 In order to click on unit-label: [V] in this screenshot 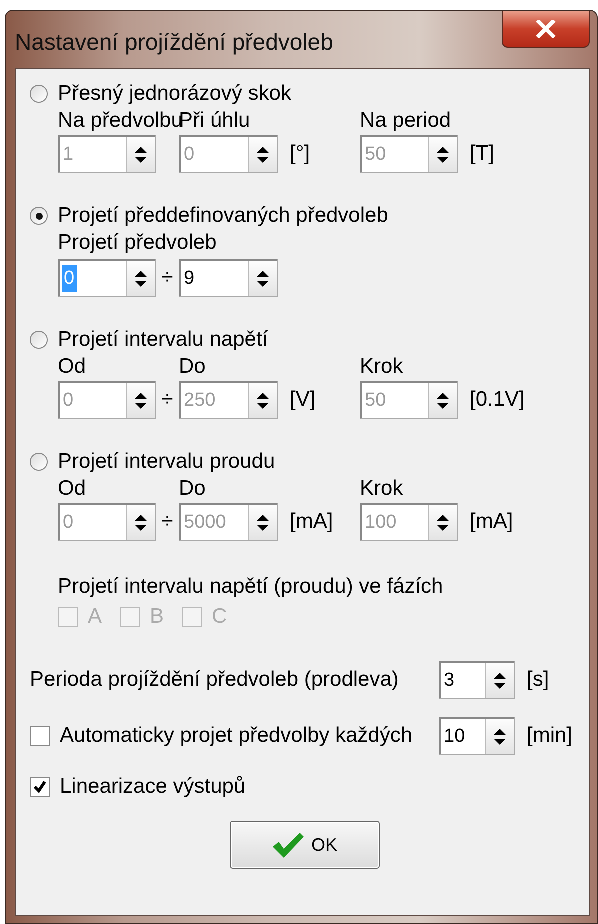, I will do `click(303, 400)`.